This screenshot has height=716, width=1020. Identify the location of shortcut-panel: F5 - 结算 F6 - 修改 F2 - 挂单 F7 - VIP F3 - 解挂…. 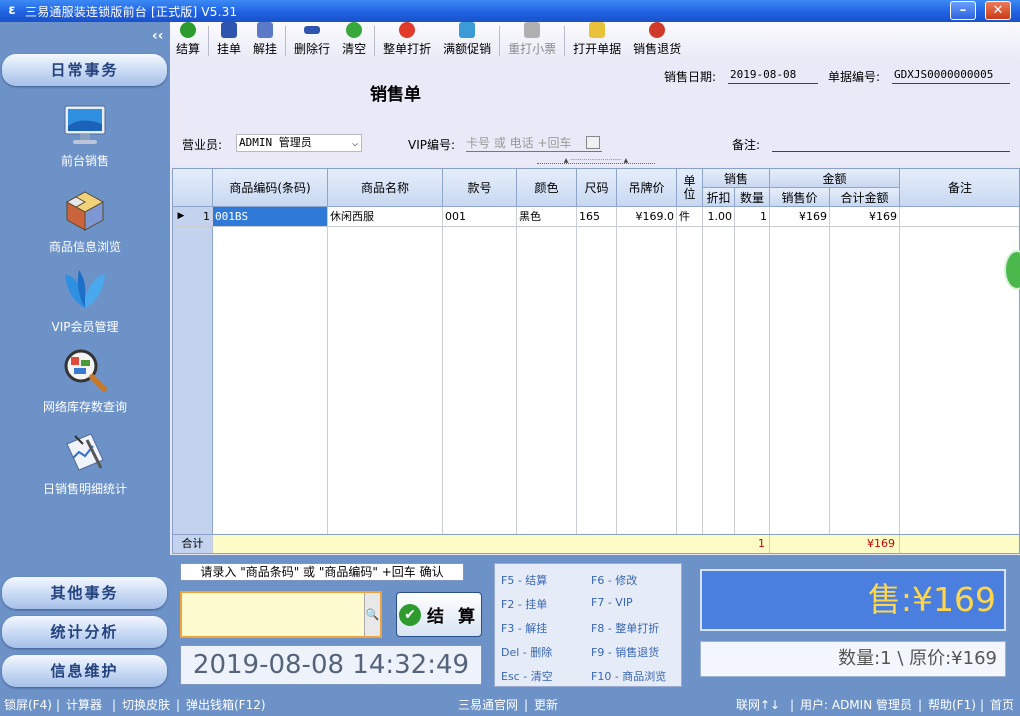
(588, 625).